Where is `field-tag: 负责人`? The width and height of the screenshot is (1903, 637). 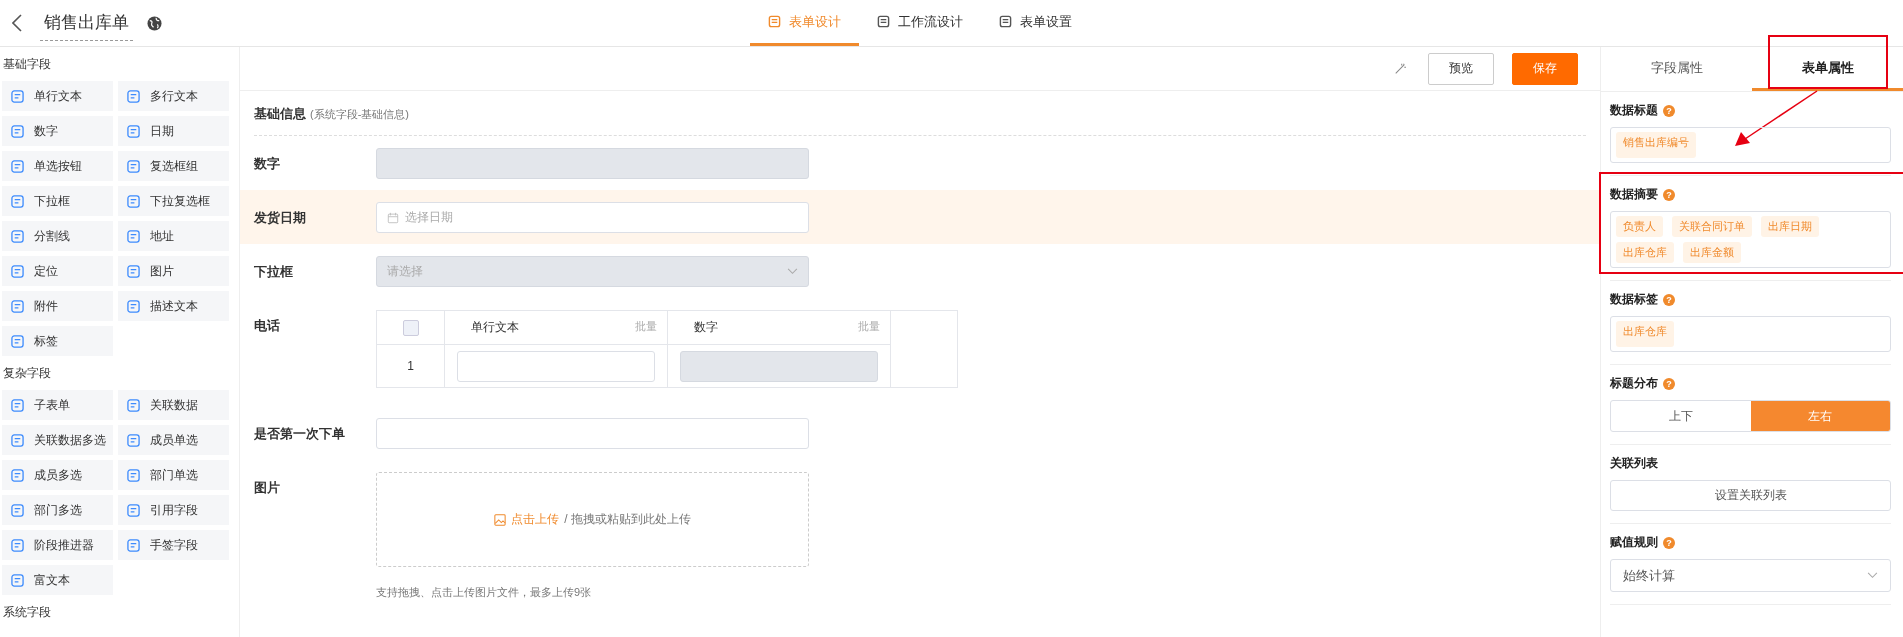
field-tag: 负责人 is located at coordinates (1639, 226).